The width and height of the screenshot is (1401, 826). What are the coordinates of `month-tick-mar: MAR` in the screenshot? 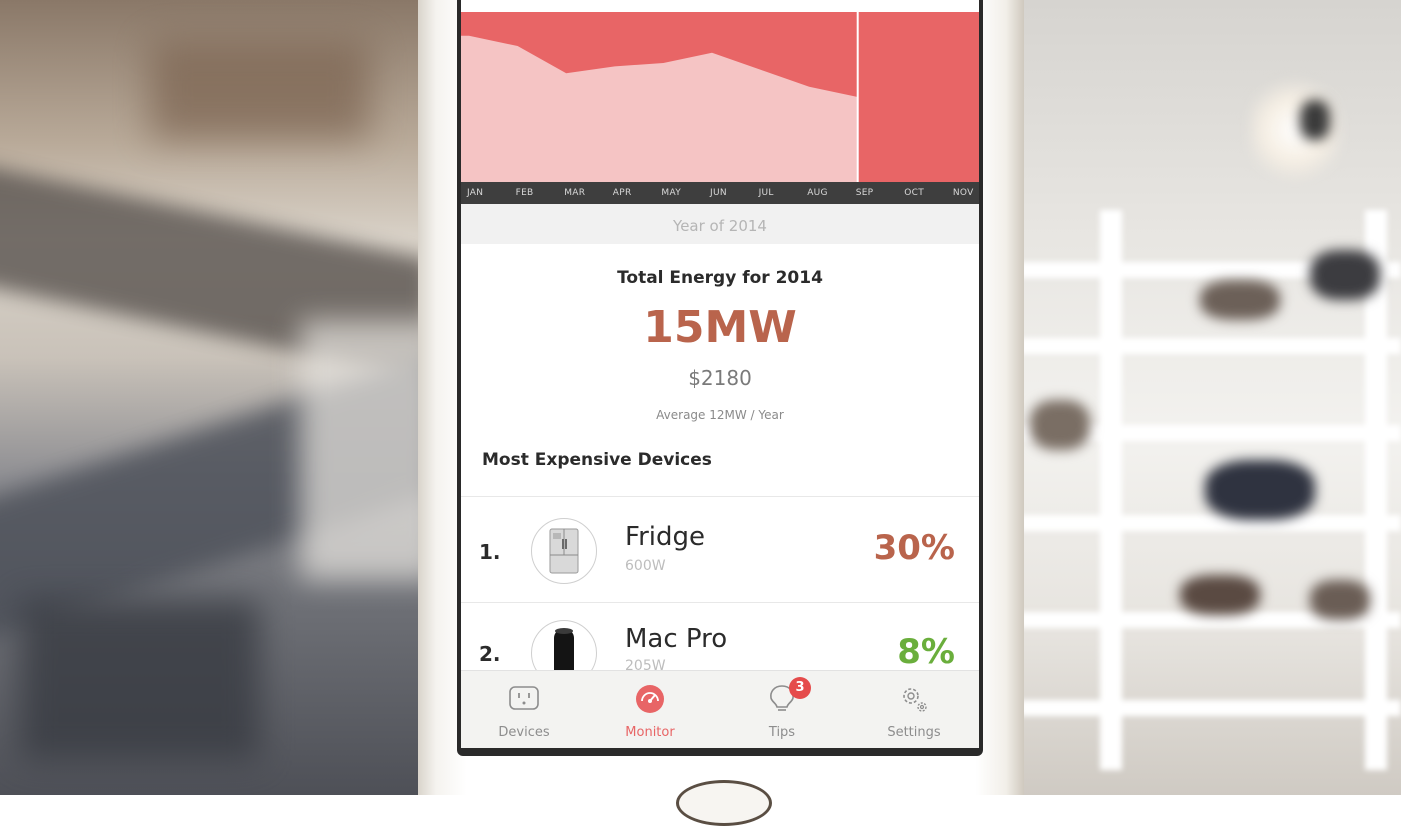 It's located at (574, 193).